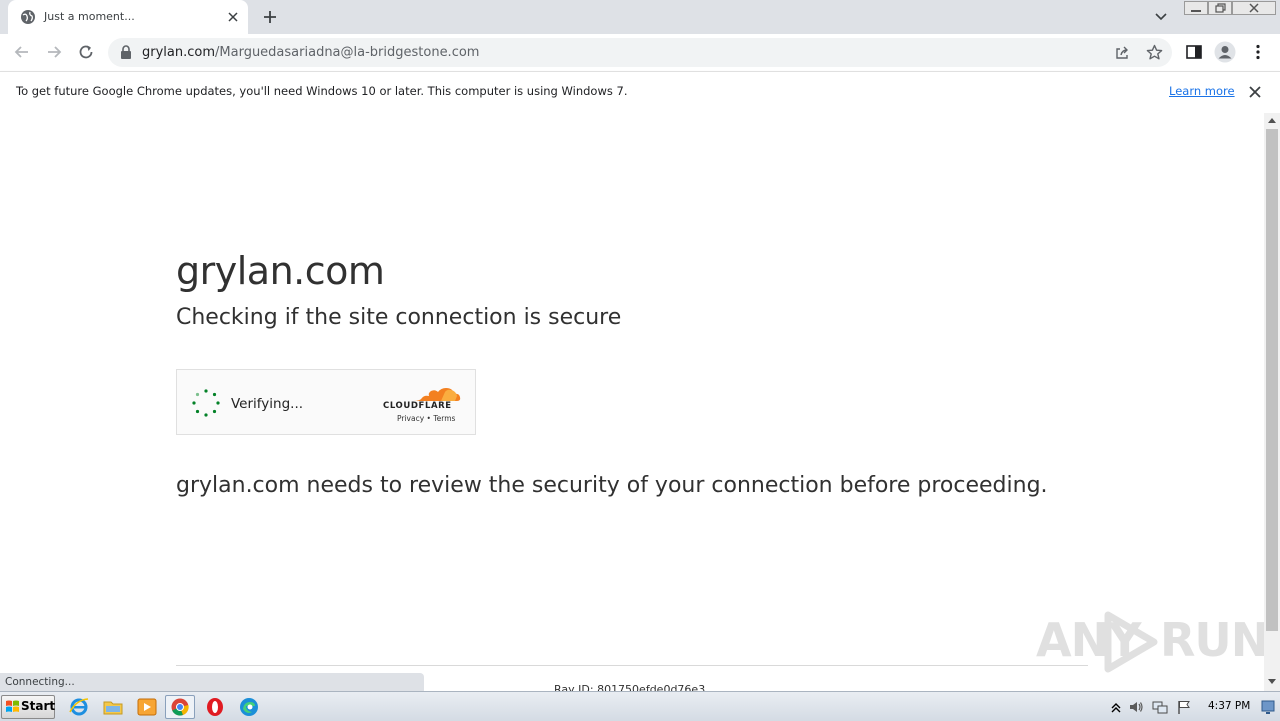  I want to click on lock-icon, so click(126, 52).